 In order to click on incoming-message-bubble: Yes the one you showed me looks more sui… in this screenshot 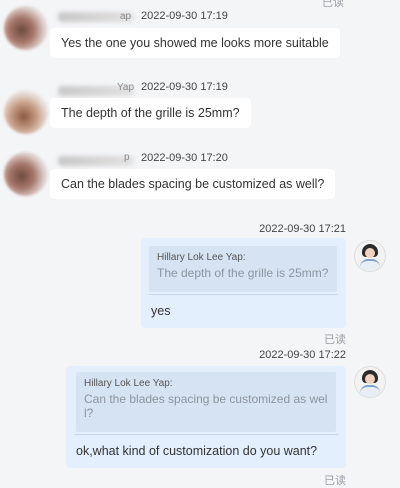, I will do `click(195, 43)`.